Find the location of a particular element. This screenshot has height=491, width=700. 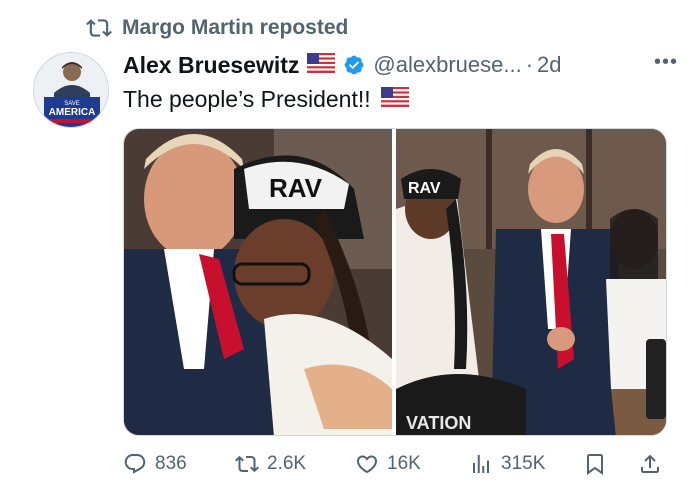

repost-label: Margo Martin reposted is located at coordinates (235, 27).